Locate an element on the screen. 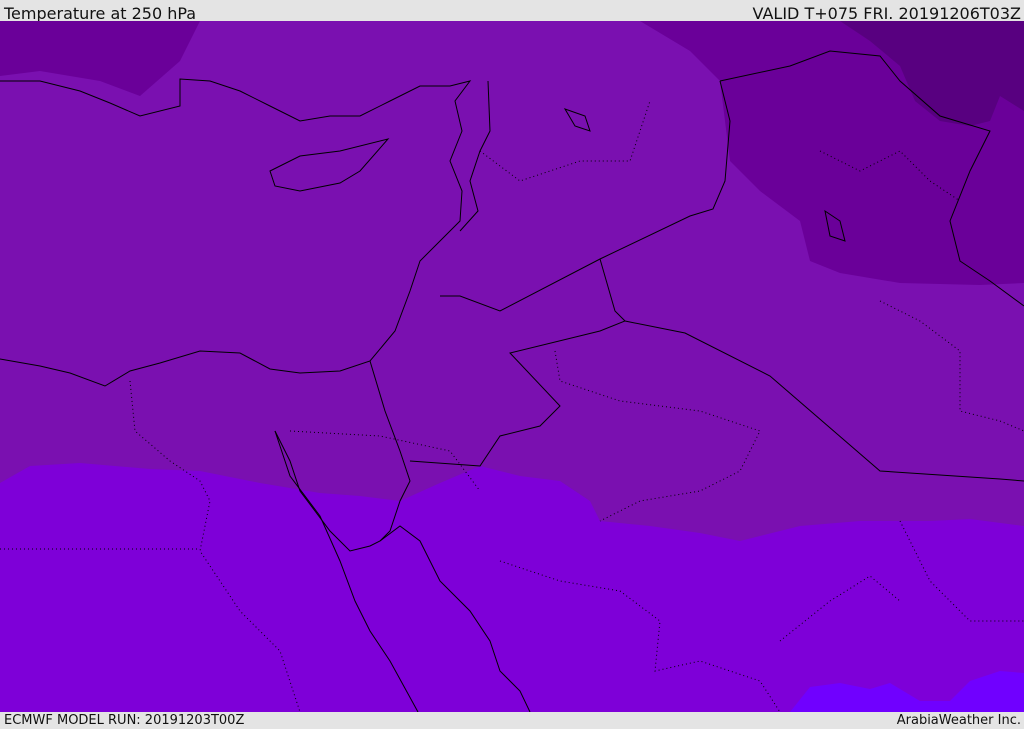 The height and width of the screenshot is (729, 1024). model-run: ECMWF MODEL RUN: 20191203T00Z is located at coordinates (124, 720).